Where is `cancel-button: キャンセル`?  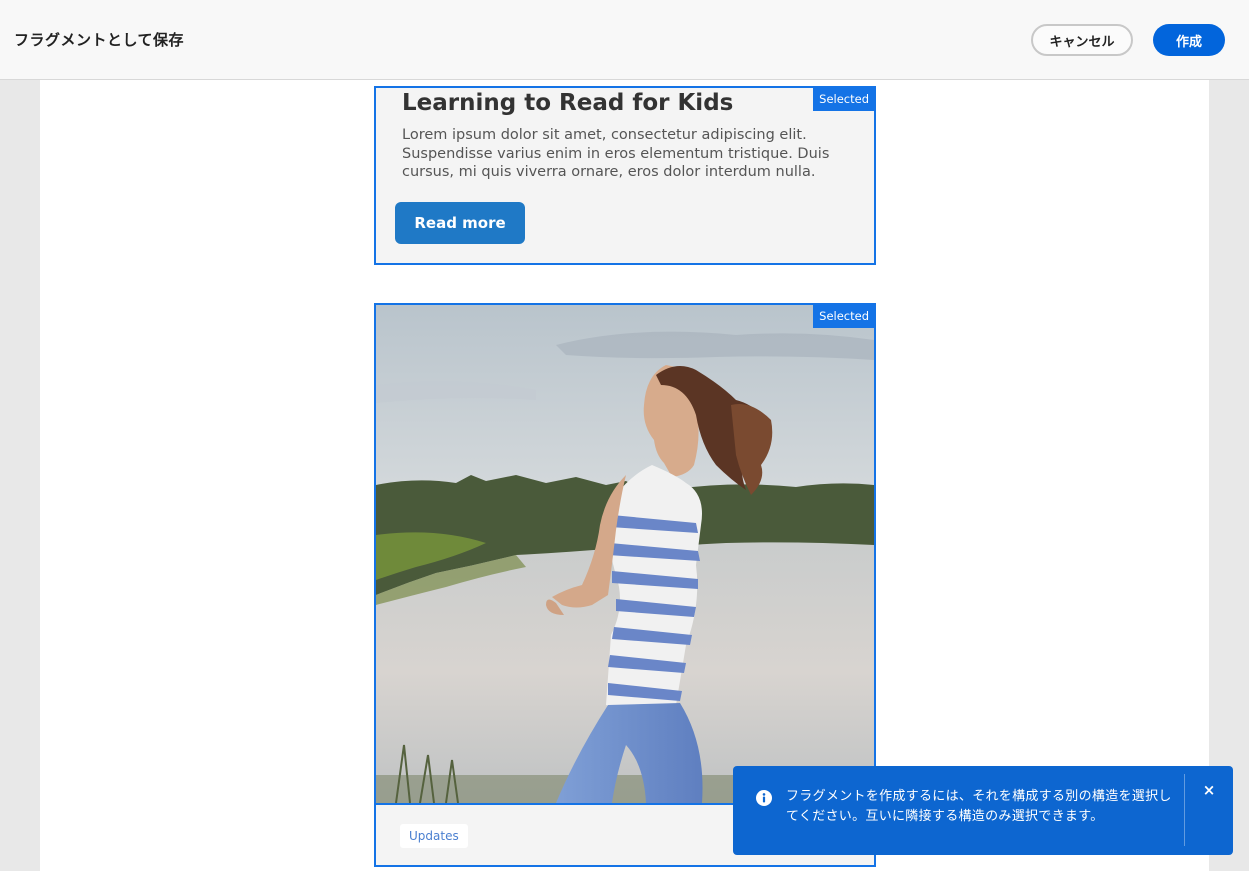
cancel-button: キャンセル is located at coordinates (1082, 40).